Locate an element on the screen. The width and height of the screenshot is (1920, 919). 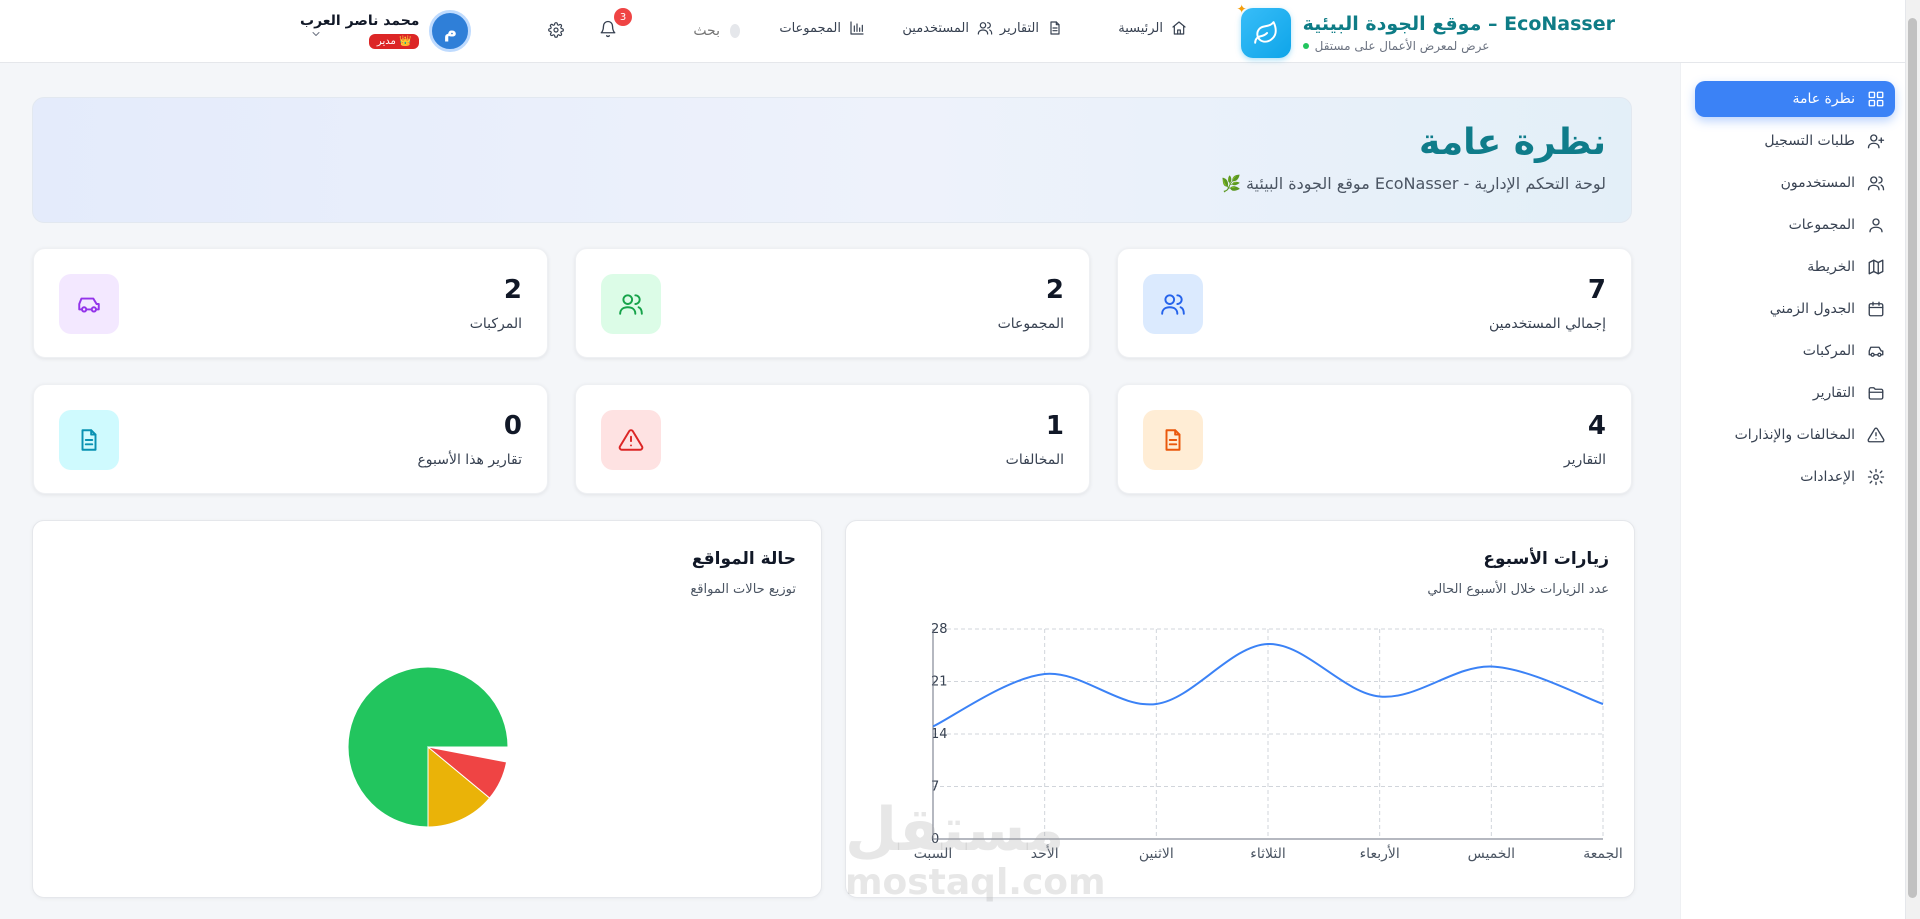
notifications-button: 3 is located at coordinates (614, 24).